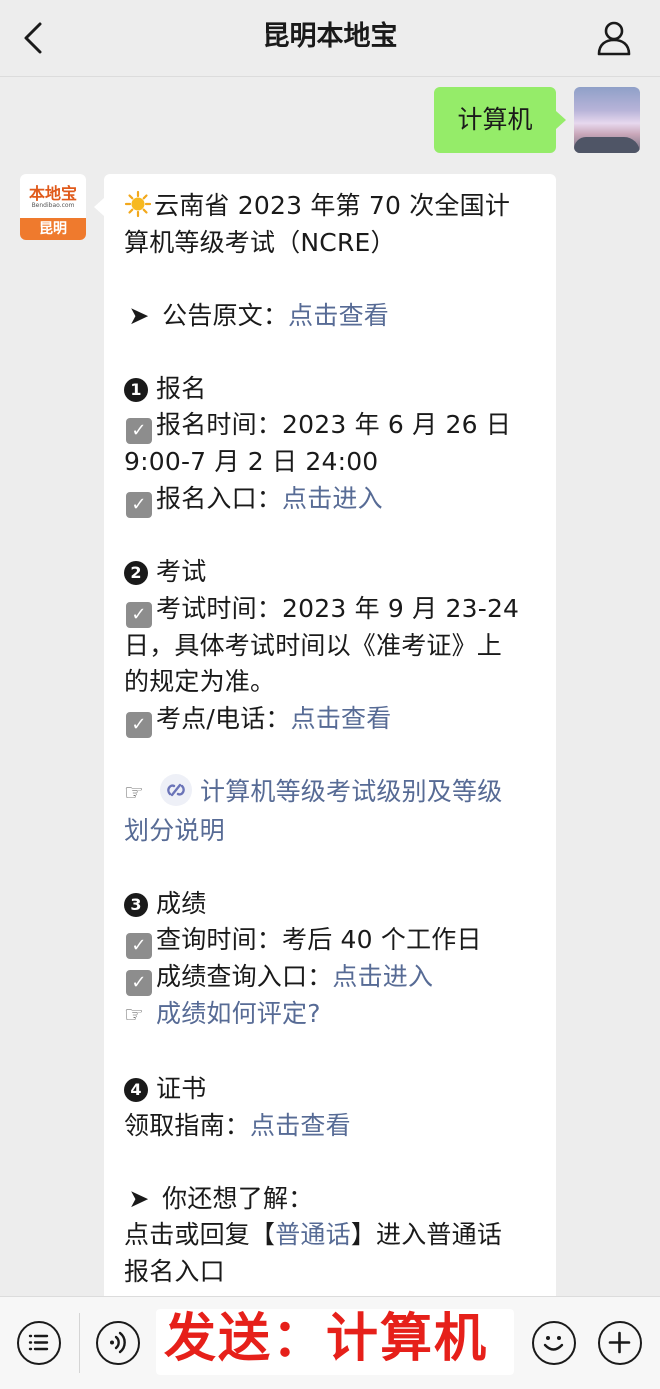  I want to click on notice-label: 公告原文：, so click(225, 315).